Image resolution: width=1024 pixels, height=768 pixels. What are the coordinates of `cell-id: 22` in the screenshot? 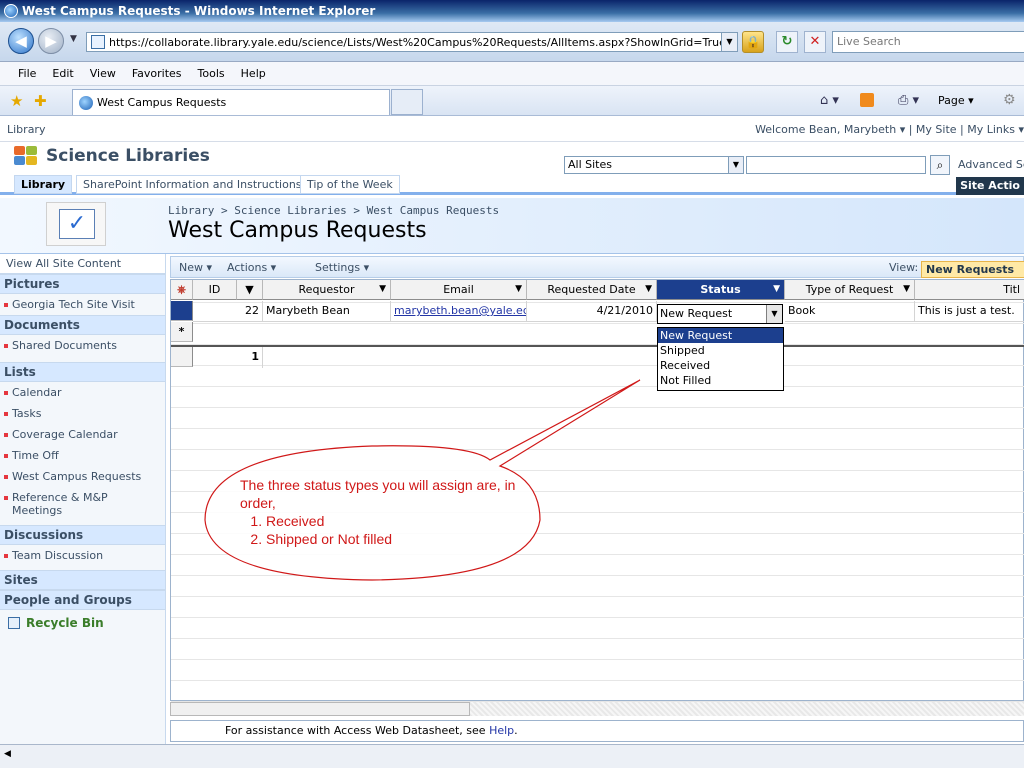 It's located at (228, 311).